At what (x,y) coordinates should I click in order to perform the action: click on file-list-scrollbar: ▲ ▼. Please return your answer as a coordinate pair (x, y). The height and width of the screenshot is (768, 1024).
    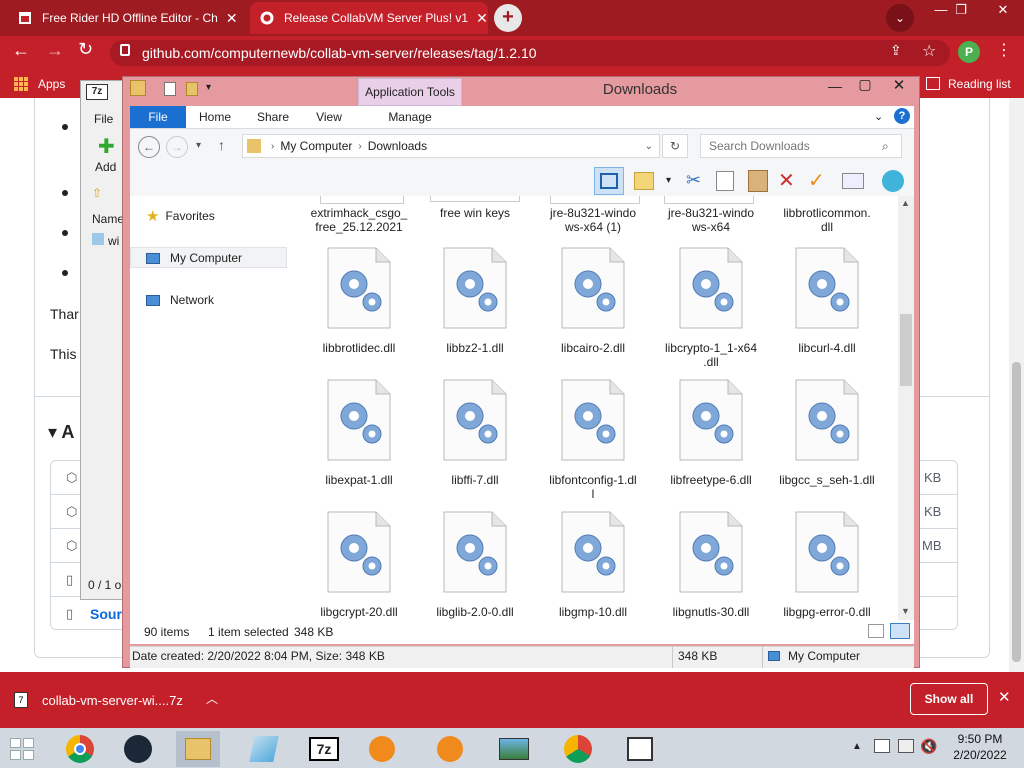
    Looking at the image, I should click on (906, 408).